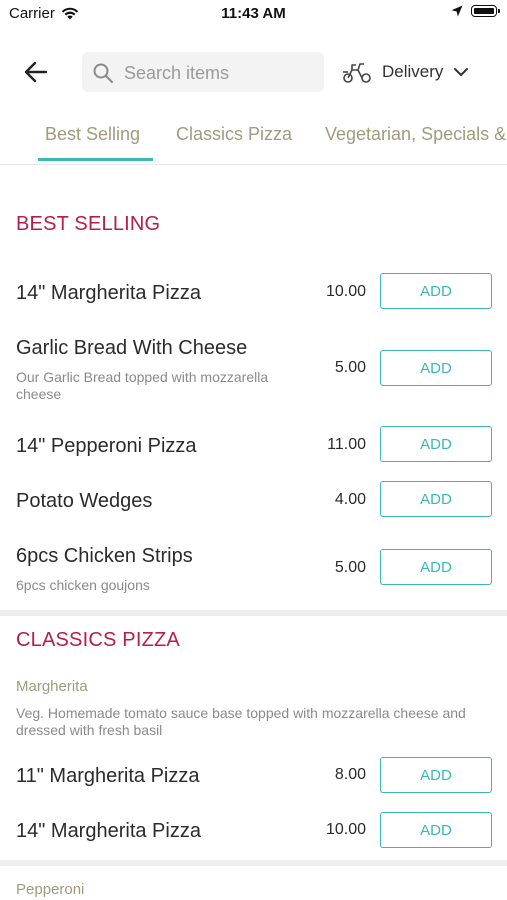 The image size is (507, 900). What do you see at coordinates (92, 134) in the screenshot?
I see `tab-best-selling: Best Selling` at bounding box center [92, 134].